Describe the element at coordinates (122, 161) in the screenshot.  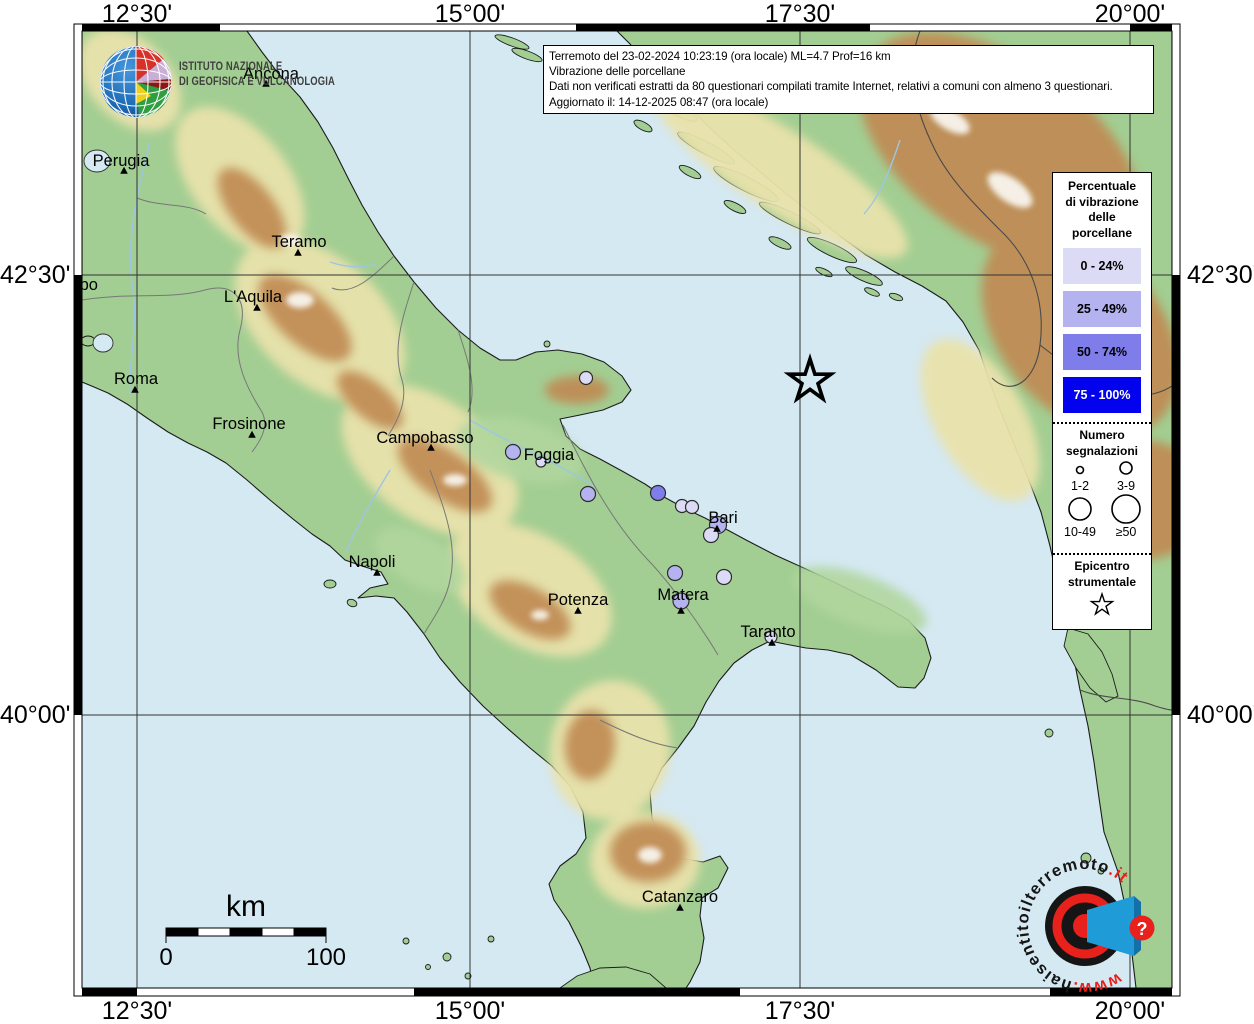
I see `city-label: Perugia` at that location.